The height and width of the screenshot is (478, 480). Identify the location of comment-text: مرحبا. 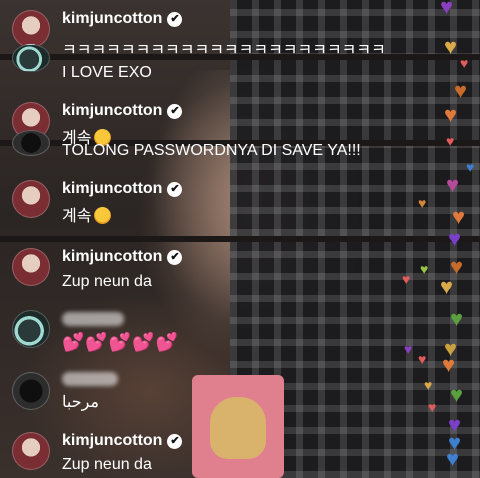
(80, 402).